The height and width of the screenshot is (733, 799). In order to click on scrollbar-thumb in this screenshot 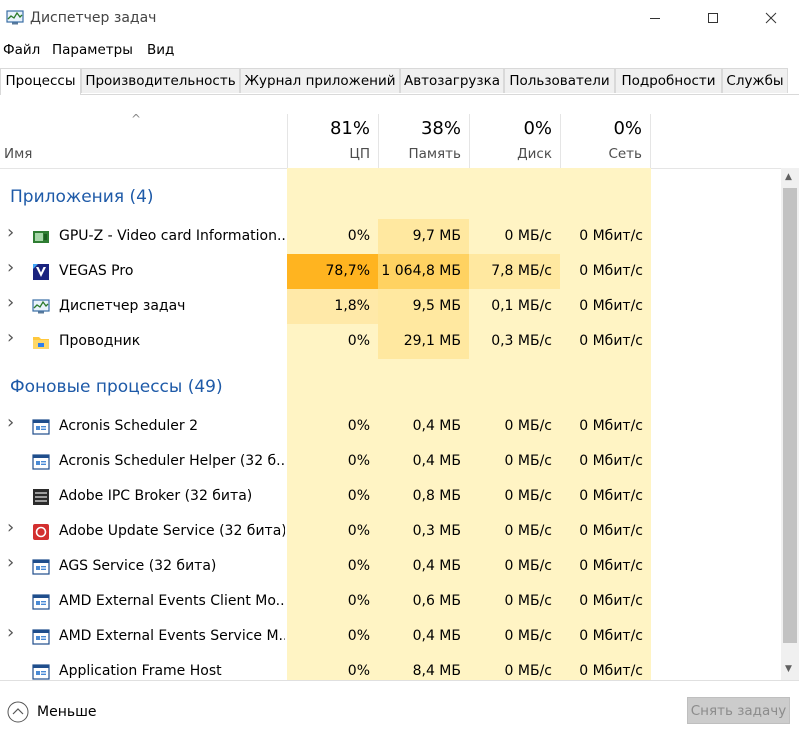, I will do `click(790, 415)`.